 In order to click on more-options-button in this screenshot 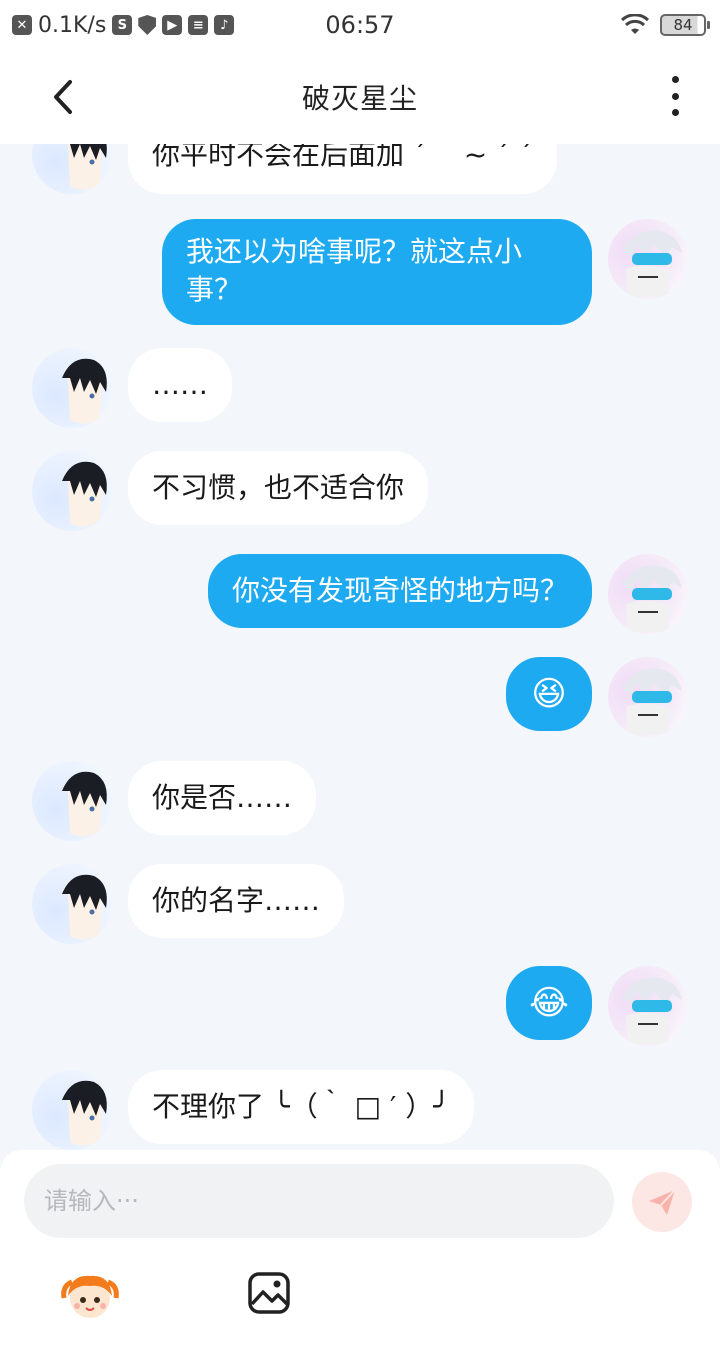, I will do `click(675, 96)`.